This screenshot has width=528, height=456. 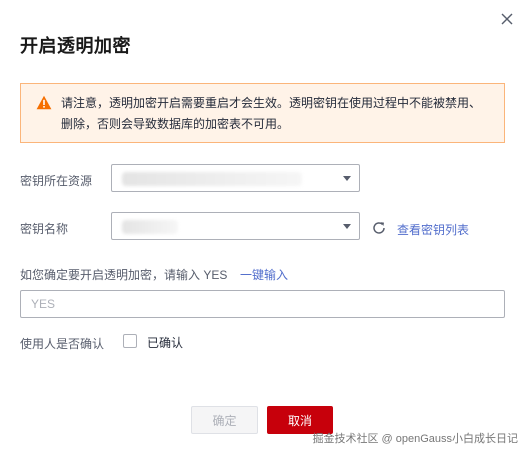 I want to click on watermark: 掘金技术社区 @ openGauss小白成长日记, so click(x=415, y=439).